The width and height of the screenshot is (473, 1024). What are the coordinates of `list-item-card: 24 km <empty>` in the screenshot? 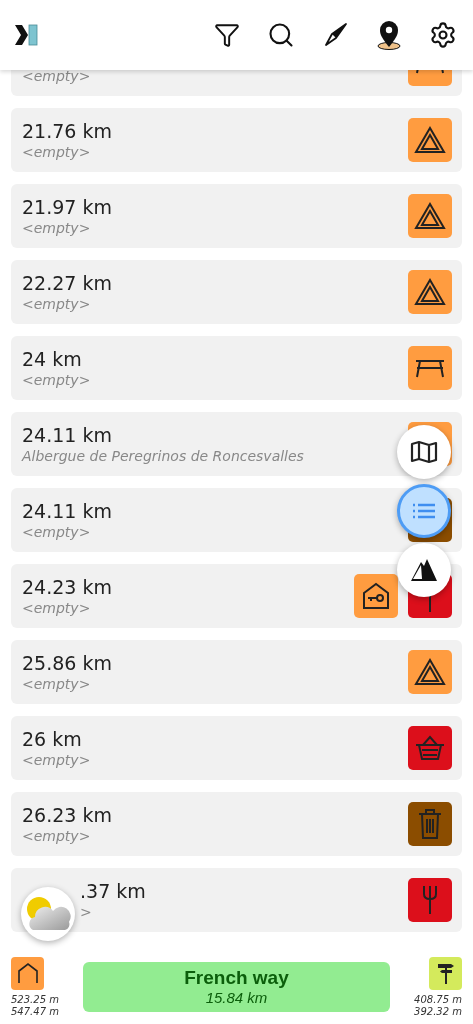 It's located at (236, 368).